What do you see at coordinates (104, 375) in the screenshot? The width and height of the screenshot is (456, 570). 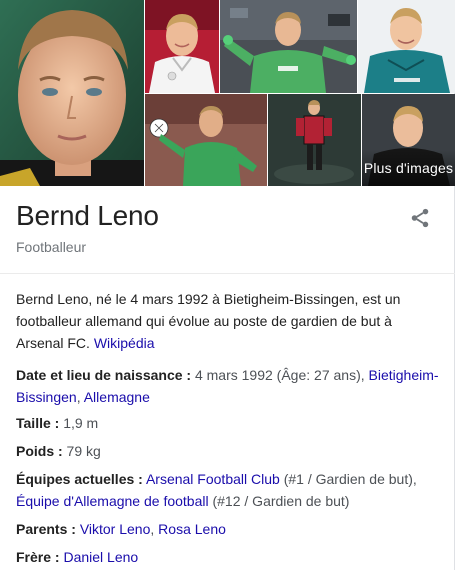 I see `fact-birth-label: Date et lieu de naissance :` at bounding box center [104, 375].